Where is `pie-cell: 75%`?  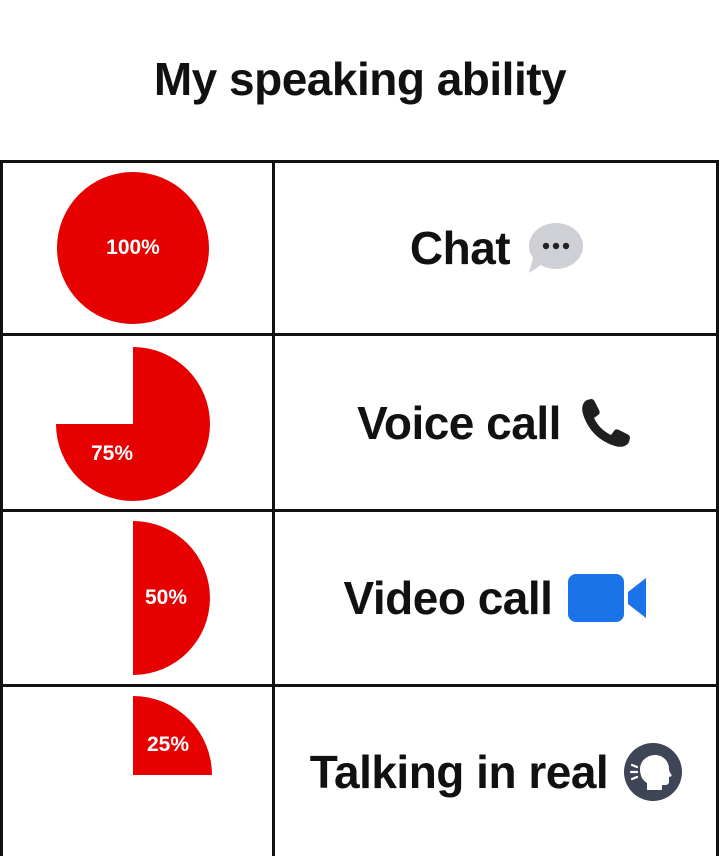
pie-cell: 75% is located at coordinates (137, 422).